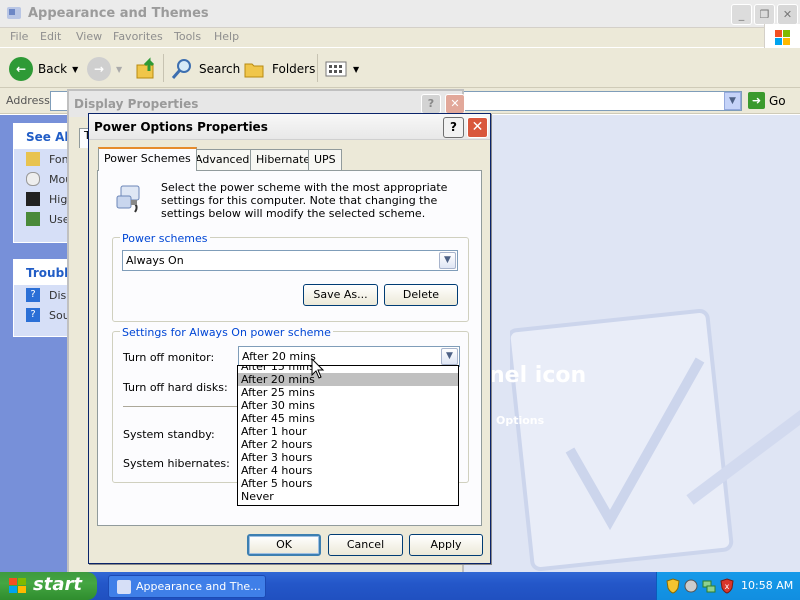 This screenshot has width=800, height=600. Describe the element at coordinates (222, 159) in the screenshot. I see `tab-advanced: Advanced` at that location.